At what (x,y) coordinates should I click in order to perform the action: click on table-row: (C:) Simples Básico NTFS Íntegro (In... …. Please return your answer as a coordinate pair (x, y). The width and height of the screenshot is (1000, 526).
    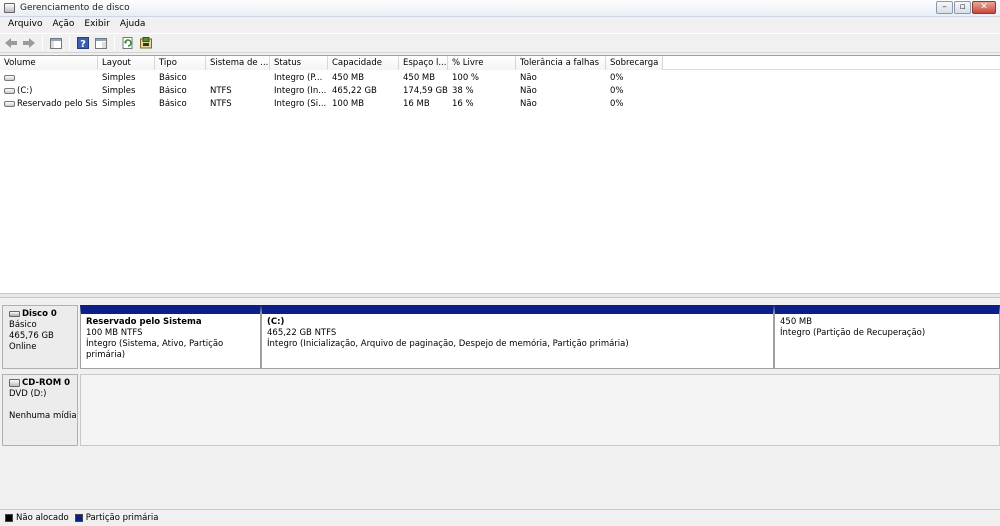
    Looking at the image, I should click on (500, 91).